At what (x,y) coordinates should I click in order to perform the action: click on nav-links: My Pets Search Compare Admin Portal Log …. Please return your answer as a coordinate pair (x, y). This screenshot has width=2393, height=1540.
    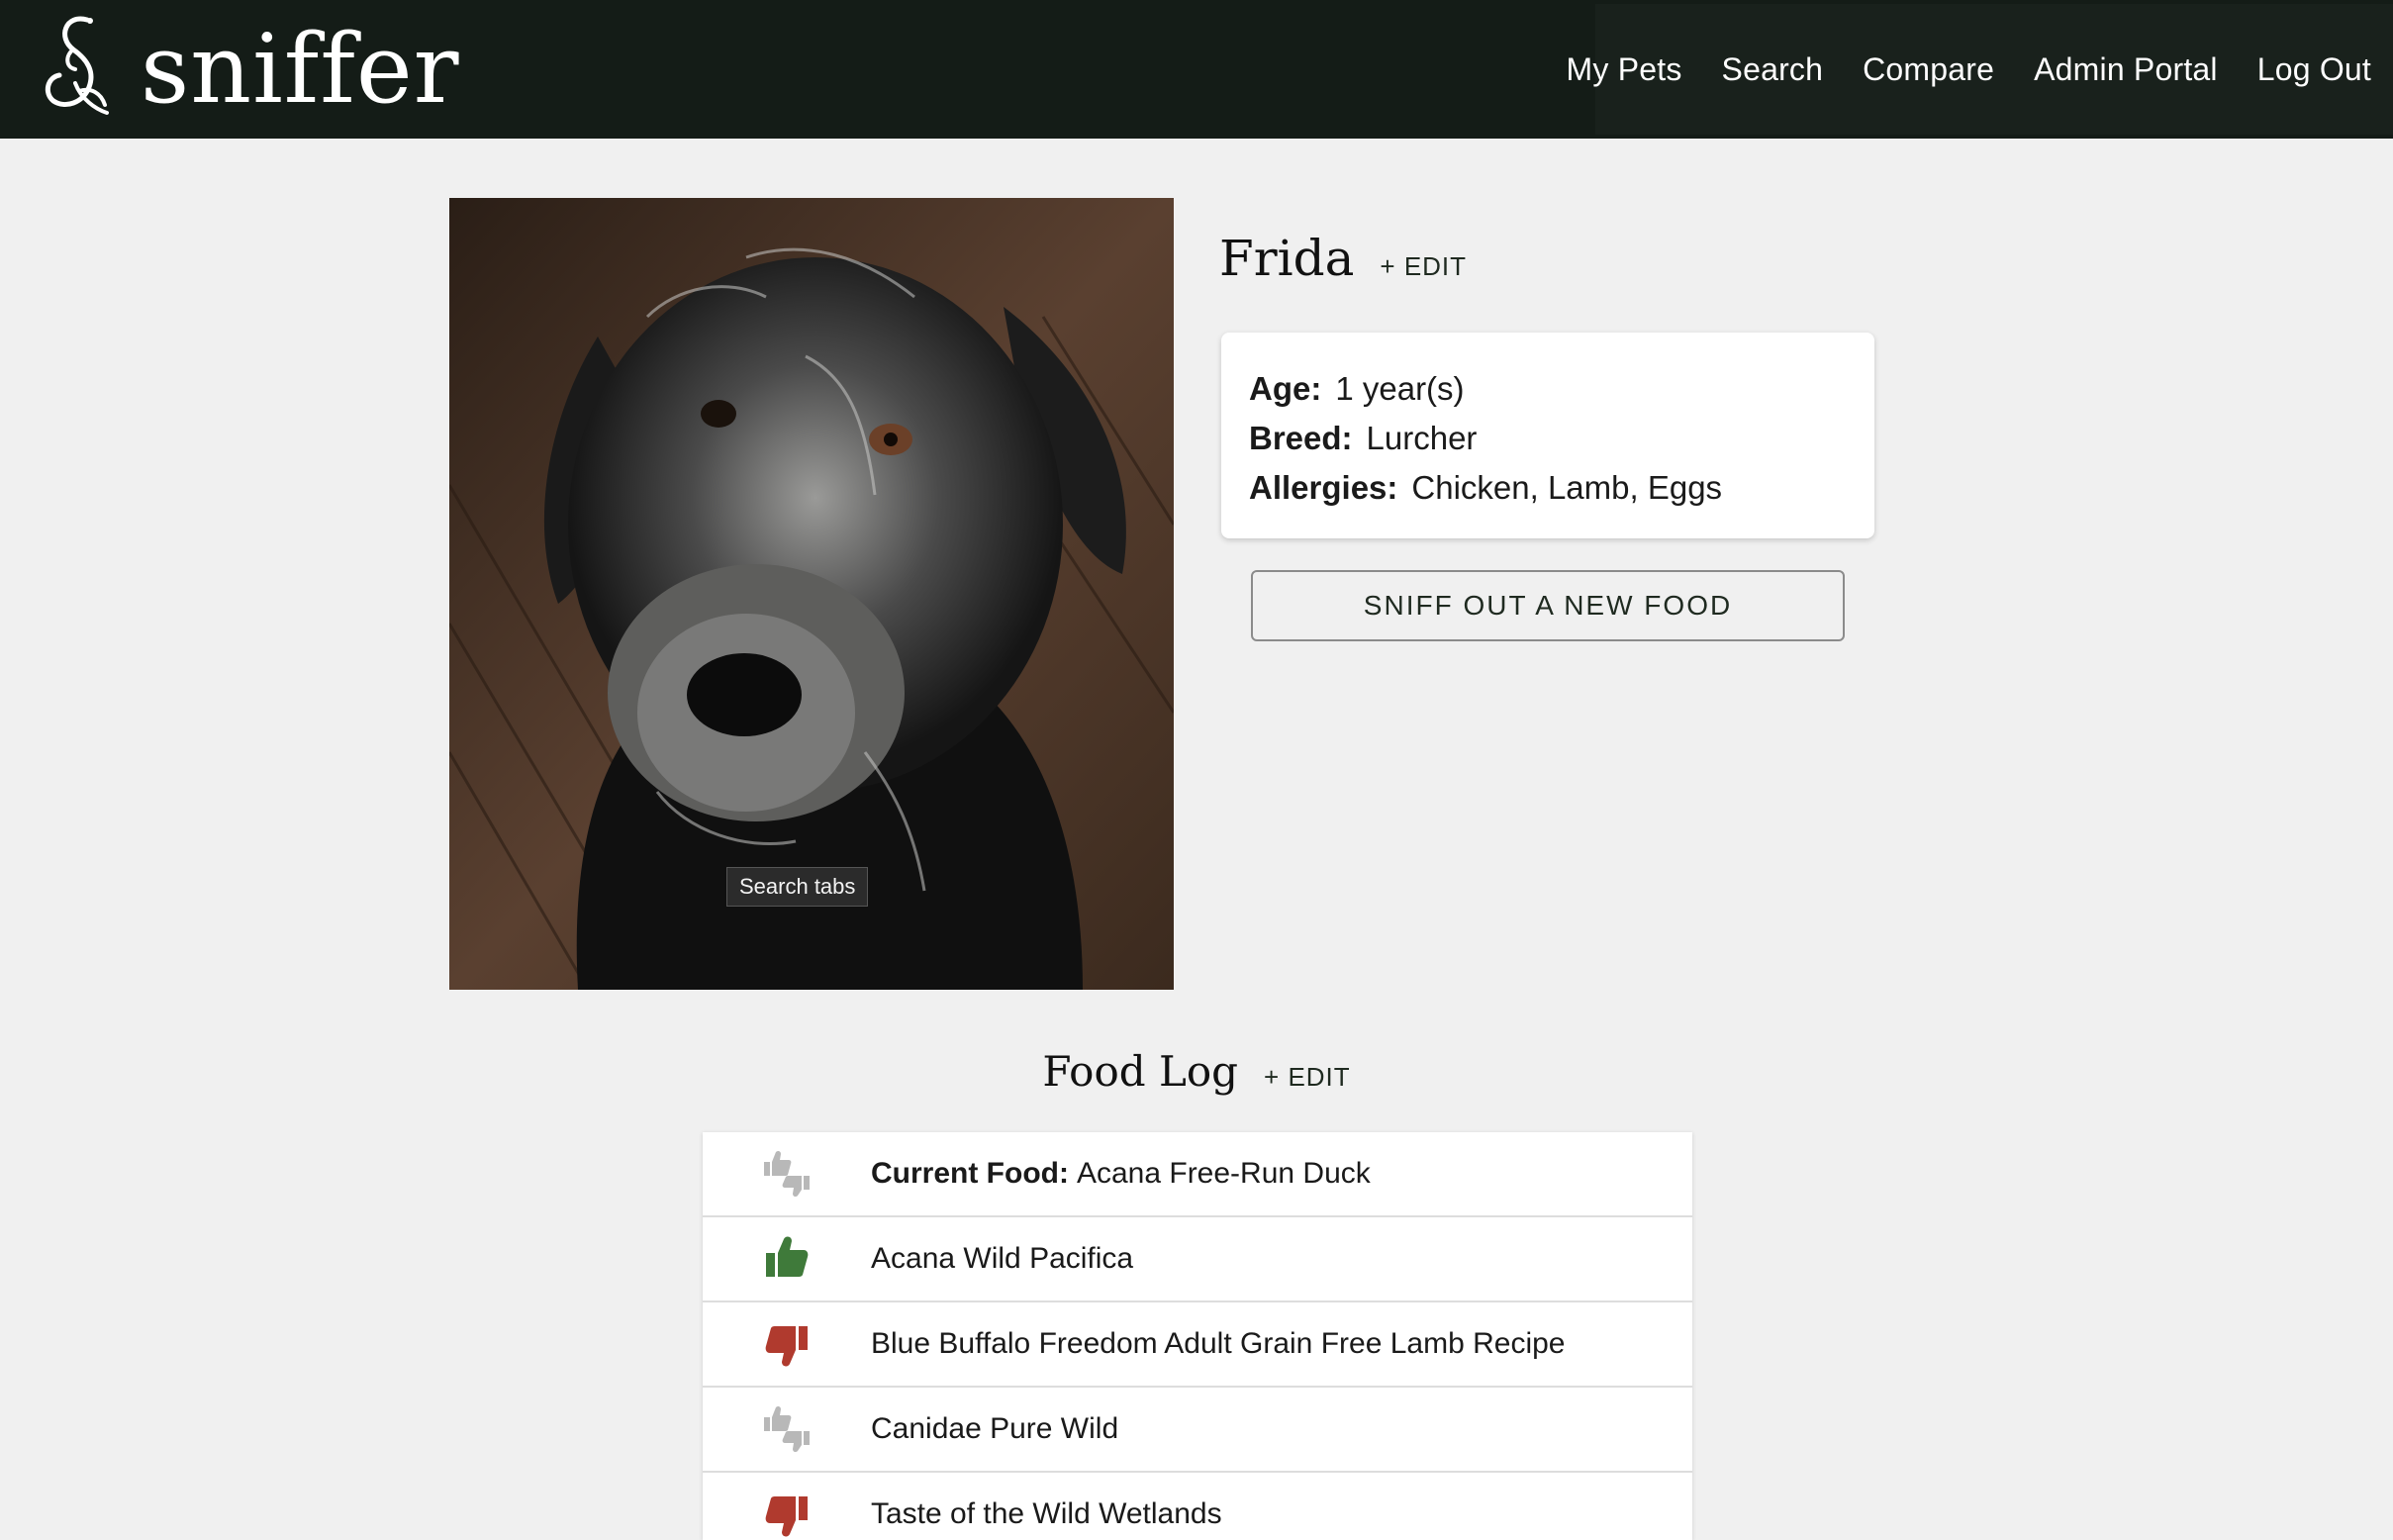
    Looking at the image, I should click on (1949, 70).